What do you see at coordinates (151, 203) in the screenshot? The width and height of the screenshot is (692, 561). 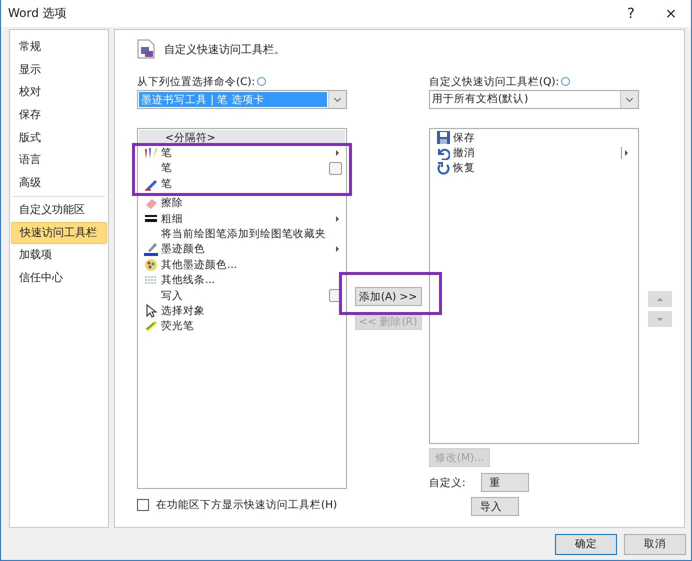 I see `eraser-icon` at bounding box center [151, 203].